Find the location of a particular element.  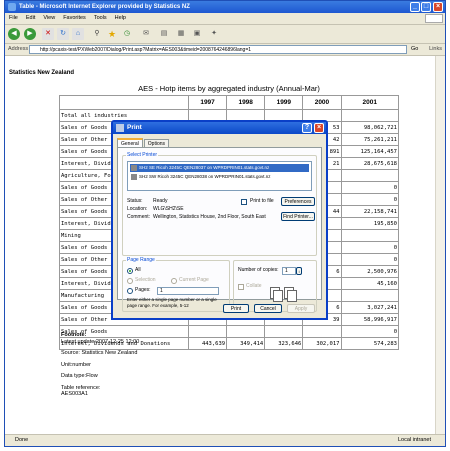

print-button: Print is located at coordinates (236, 308).